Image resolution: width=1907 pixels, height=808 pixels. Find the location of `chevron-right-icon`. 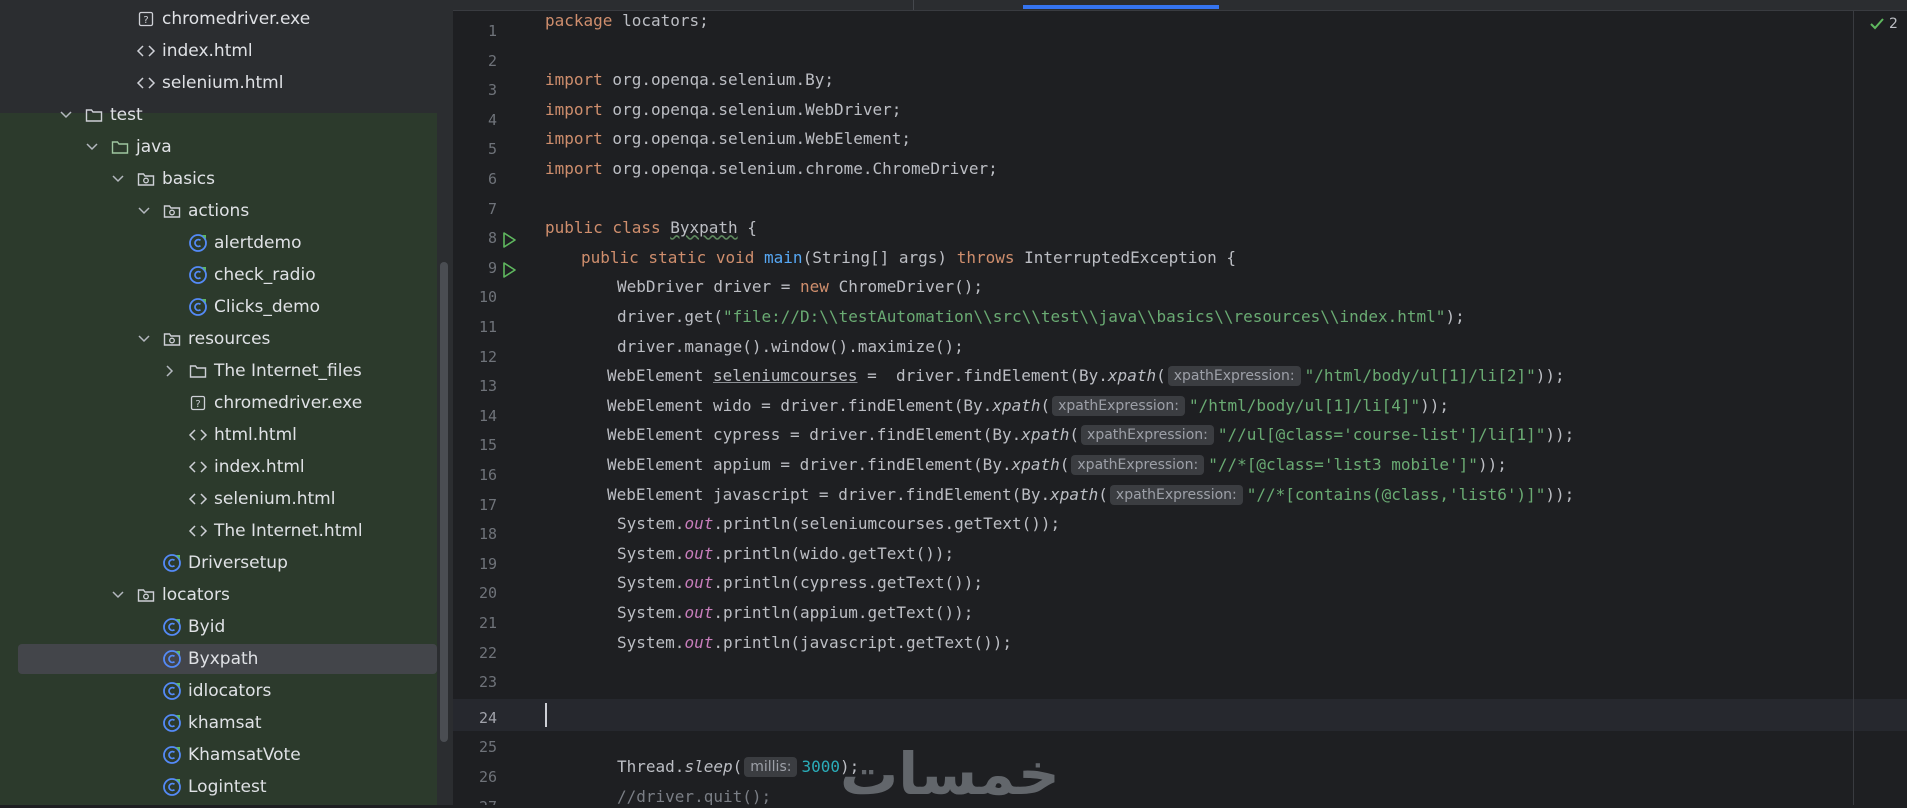

chevron-right-icon is located at coordinates (170, 371).